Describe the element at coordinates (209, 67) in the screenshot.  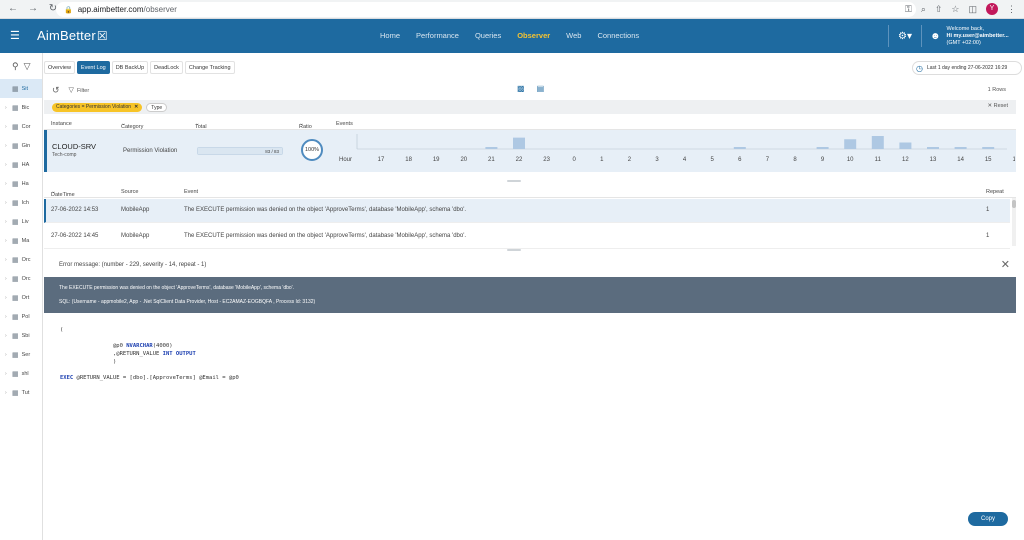
I see `tab-change-tracking: Change Tracking` at that location.